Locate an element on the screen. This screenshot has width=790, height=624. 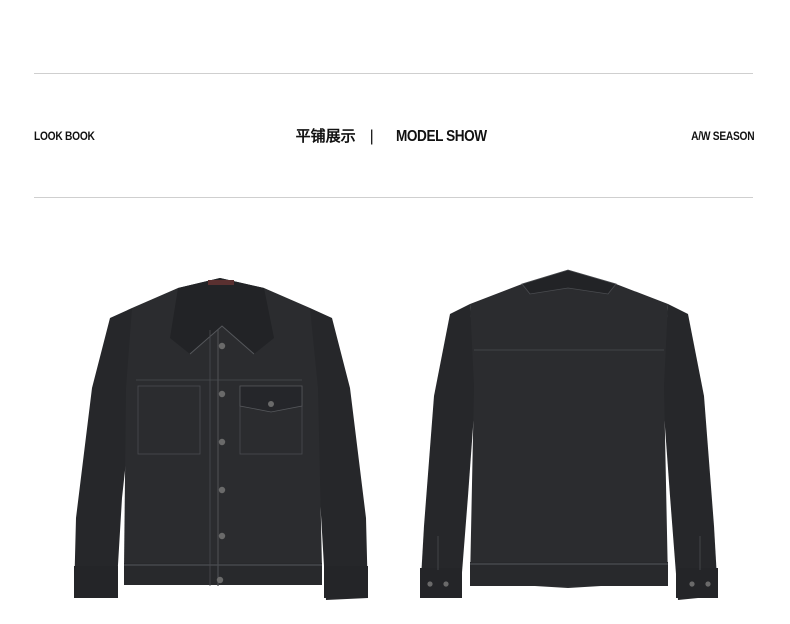
section-title-zh: 平铺展示 is located at coordinates (325, 136).